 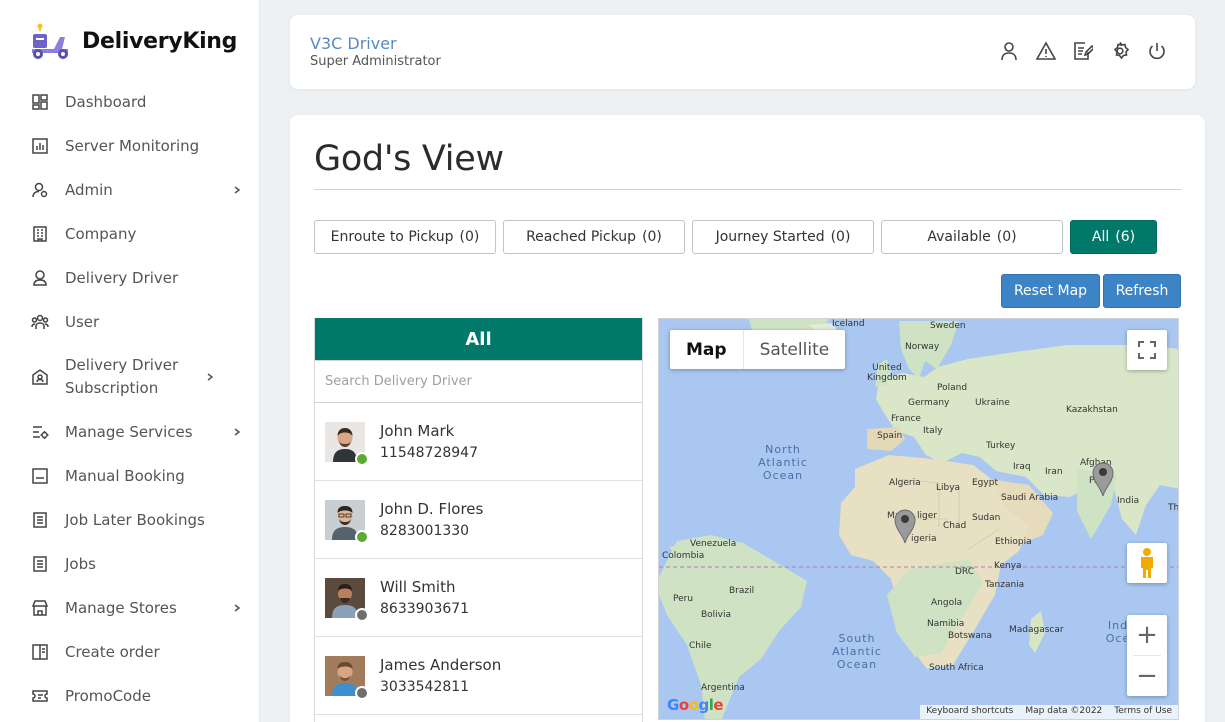 I want to click on map-label: Th, so click(x=1173, y=508).